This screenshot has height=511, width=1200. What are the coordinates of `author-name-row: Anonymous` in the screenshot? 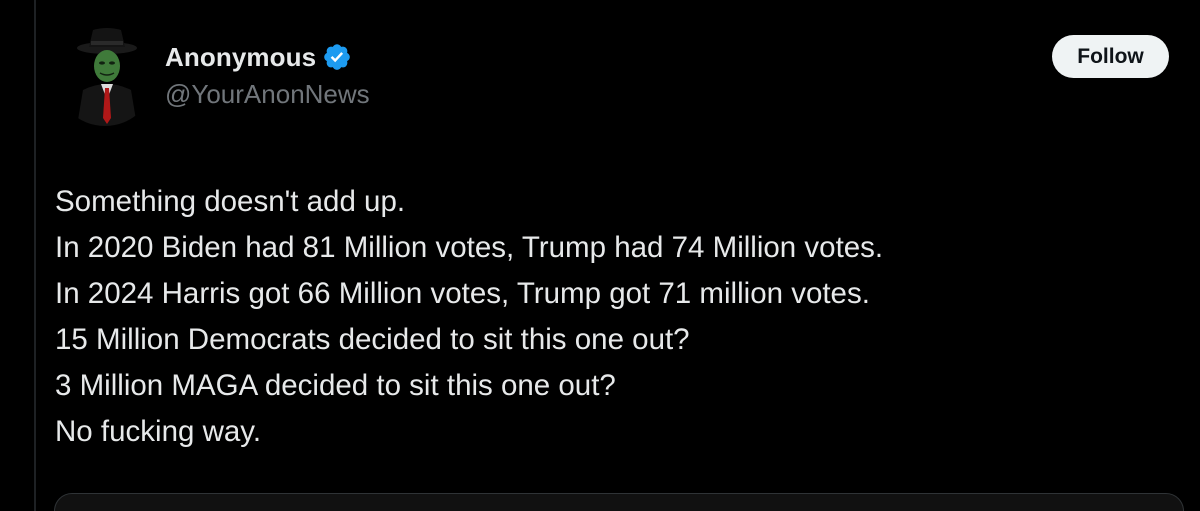 It's located at (258, 57).